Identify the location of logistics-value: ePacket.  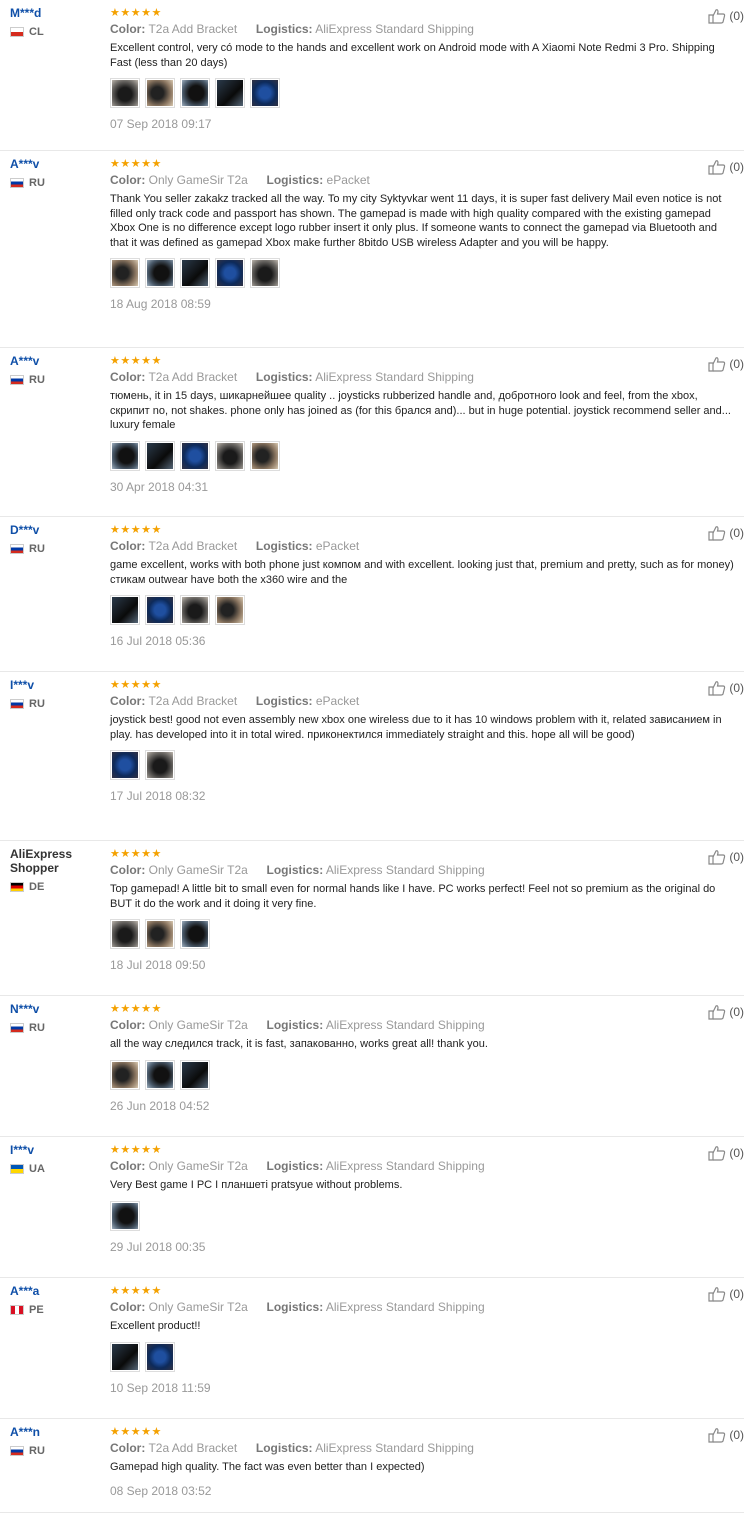
(348, 180).